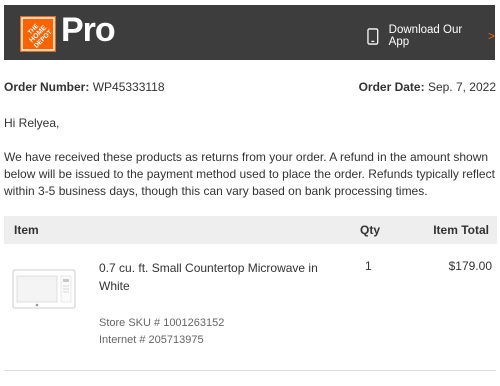  I want to click on order-date-value: Sep. 7, 2022, so click(461, 87).